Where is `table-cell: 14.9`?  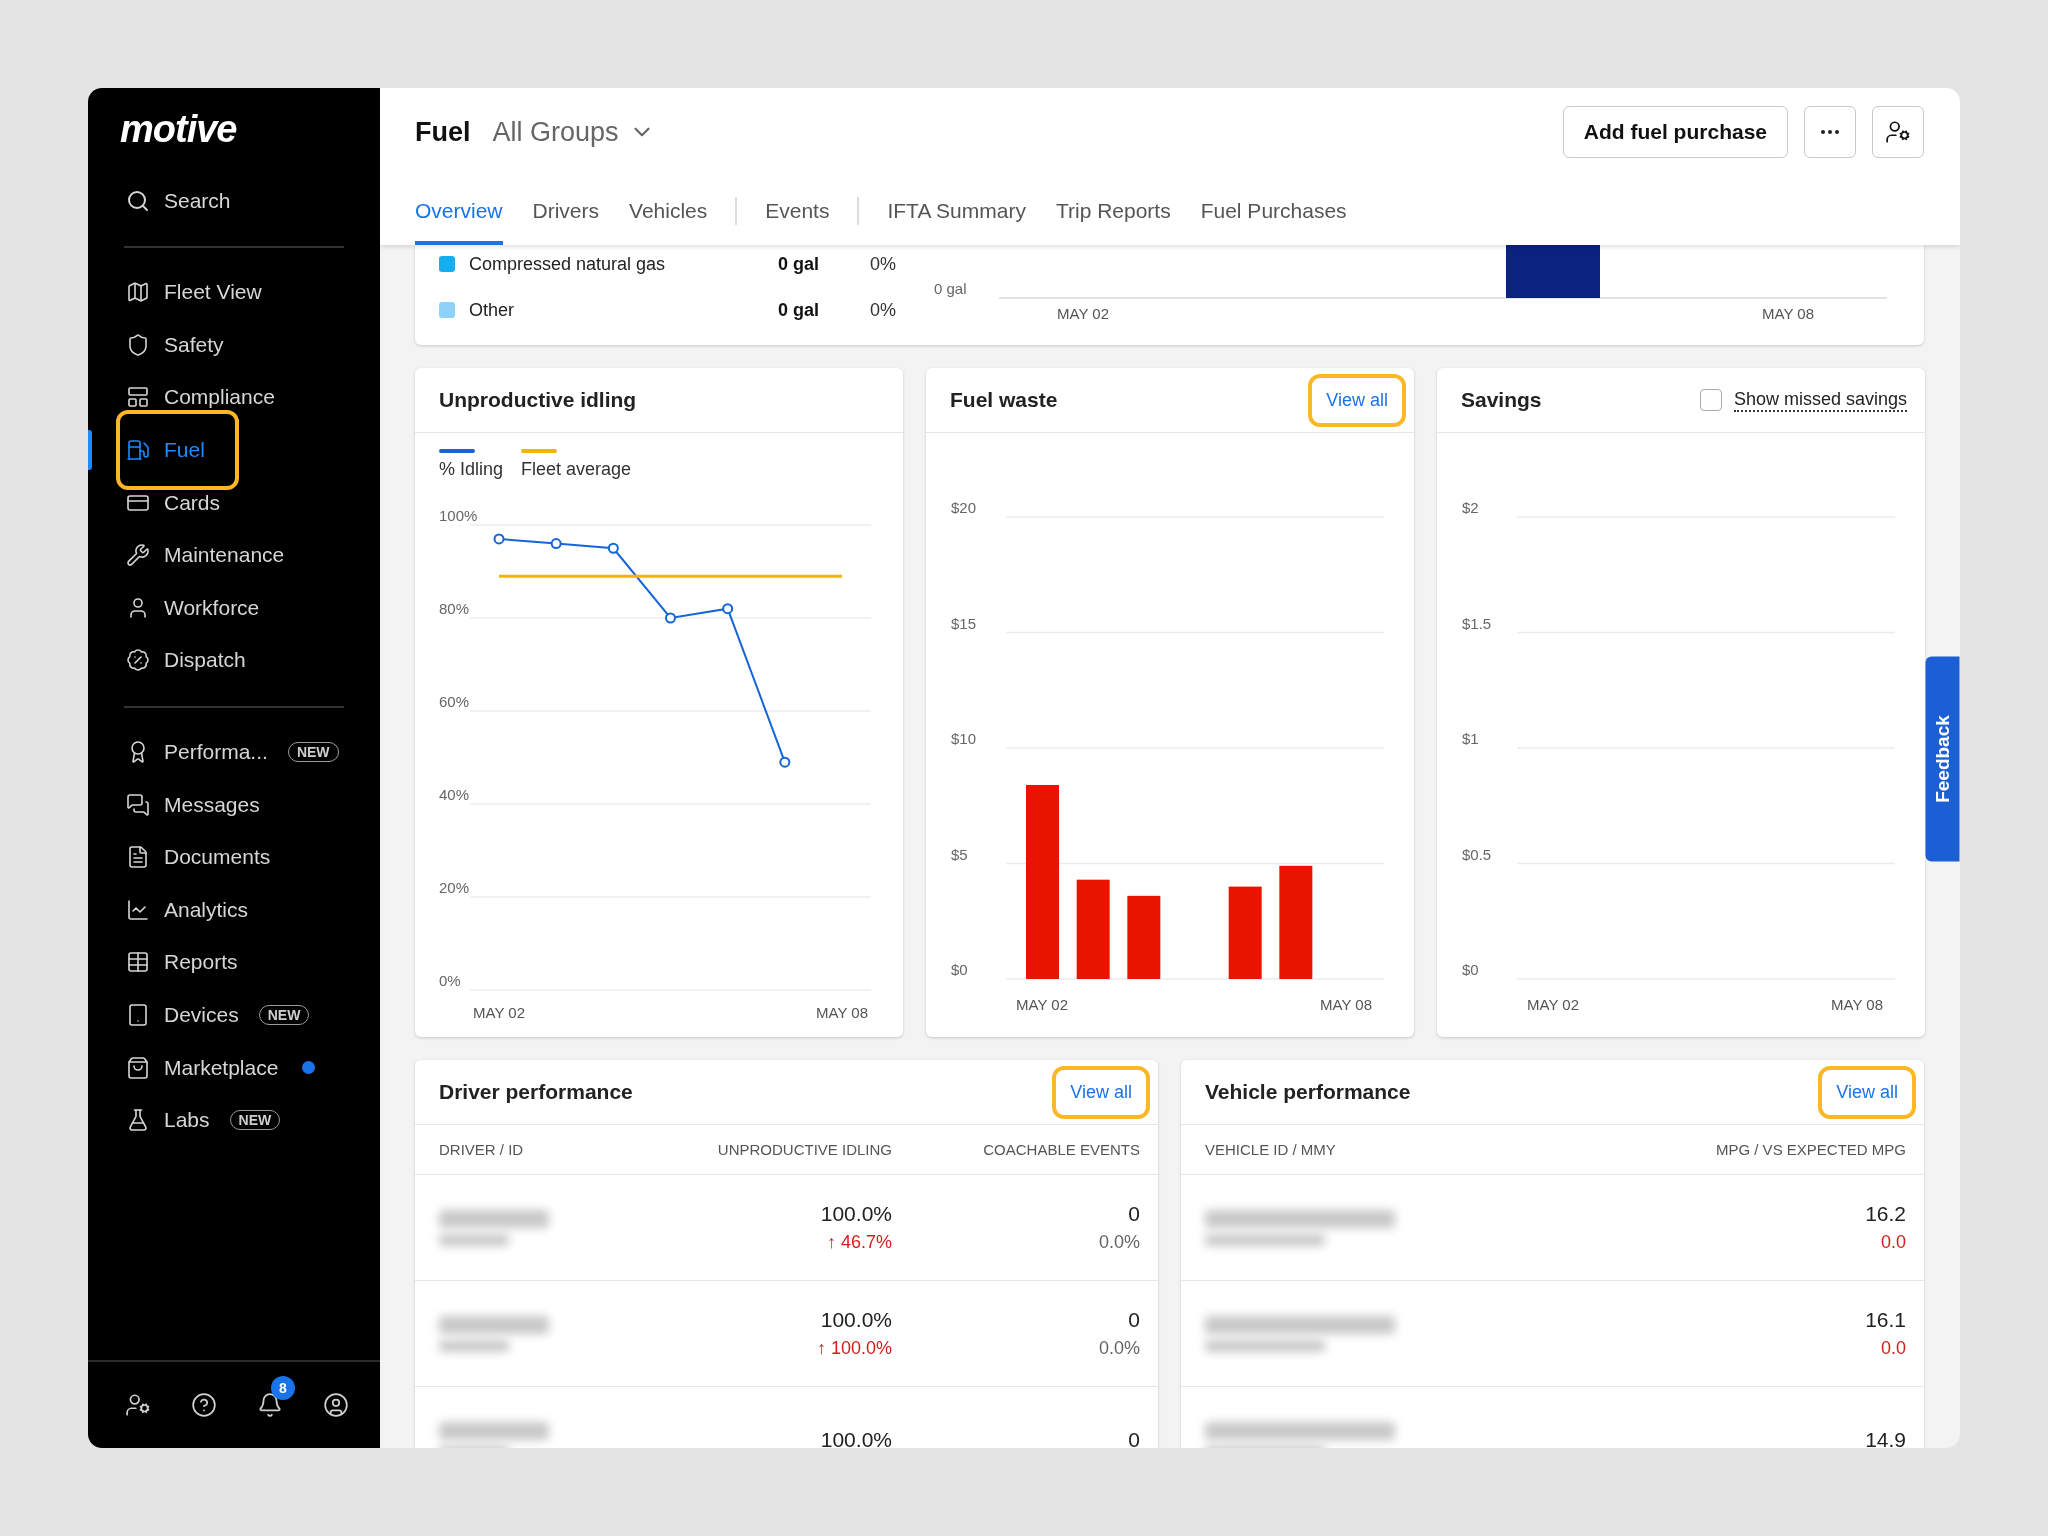 table-cell: 14.9 is located at coordinates (1885, 1437).